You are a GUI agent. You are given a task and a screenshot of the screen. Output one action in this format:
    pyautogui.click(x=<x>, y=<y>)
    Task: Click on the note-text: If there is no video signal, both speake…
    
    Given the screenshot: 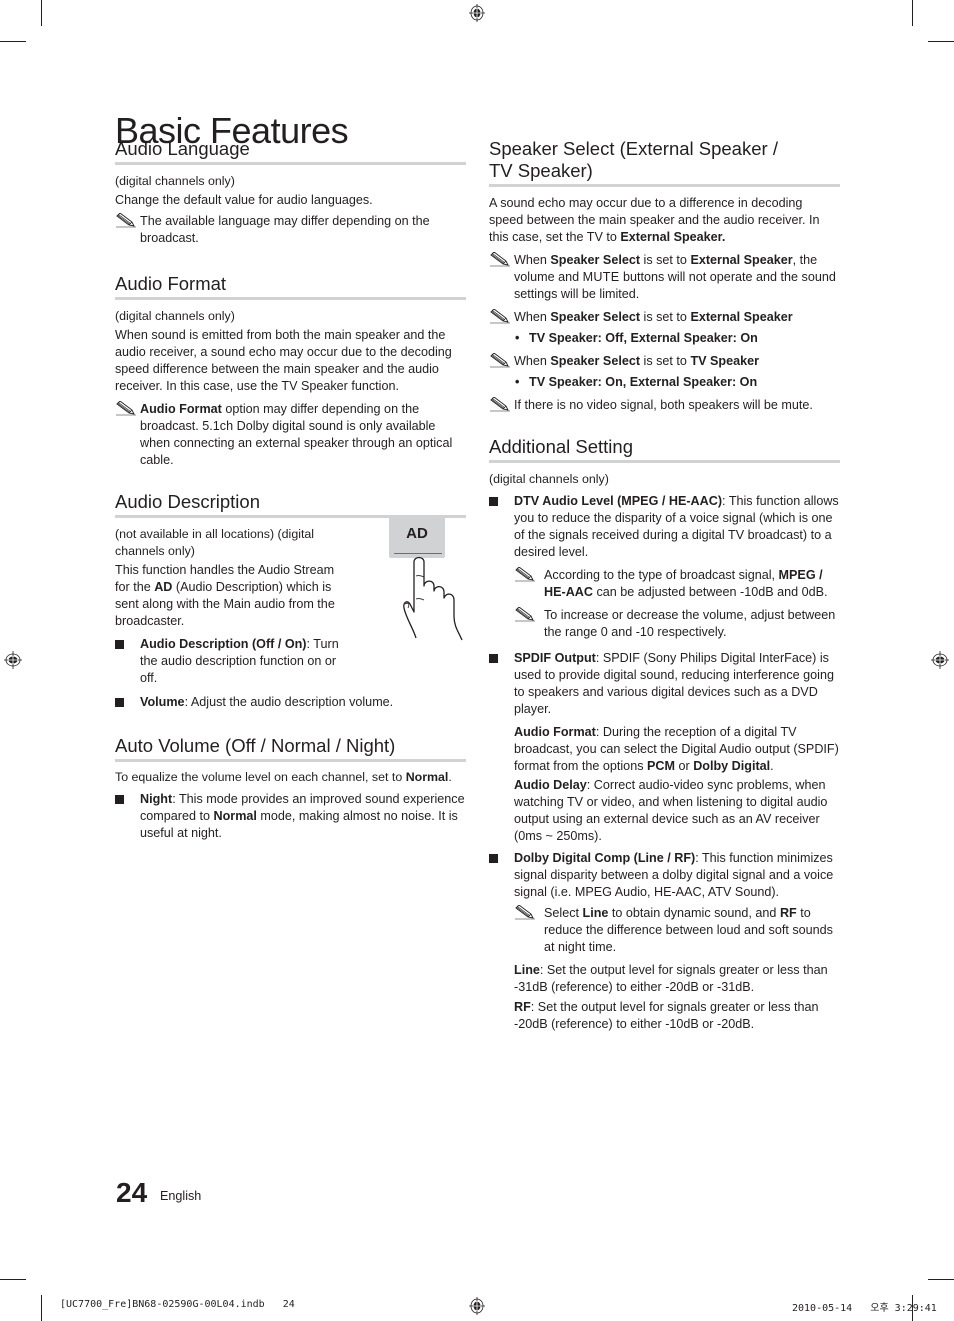 What is the action you would take?
    pyautogui.click(x=663, y=405)
    